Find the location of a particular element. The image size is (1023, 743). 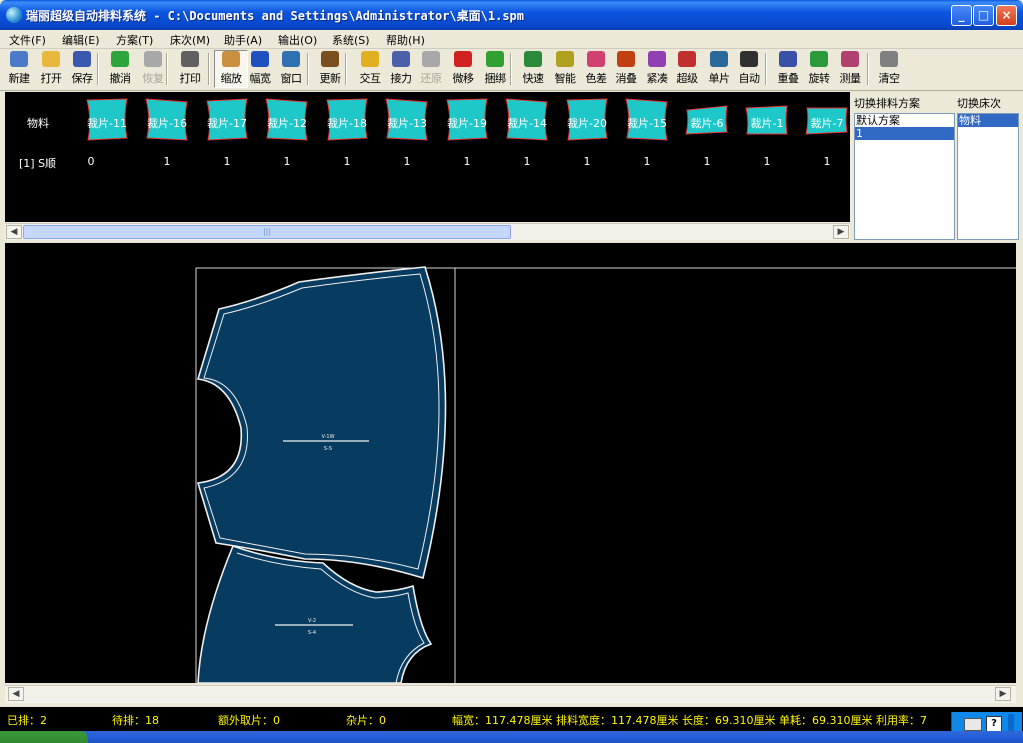

redo-arrow-icon is located at coordinates (153, 59).